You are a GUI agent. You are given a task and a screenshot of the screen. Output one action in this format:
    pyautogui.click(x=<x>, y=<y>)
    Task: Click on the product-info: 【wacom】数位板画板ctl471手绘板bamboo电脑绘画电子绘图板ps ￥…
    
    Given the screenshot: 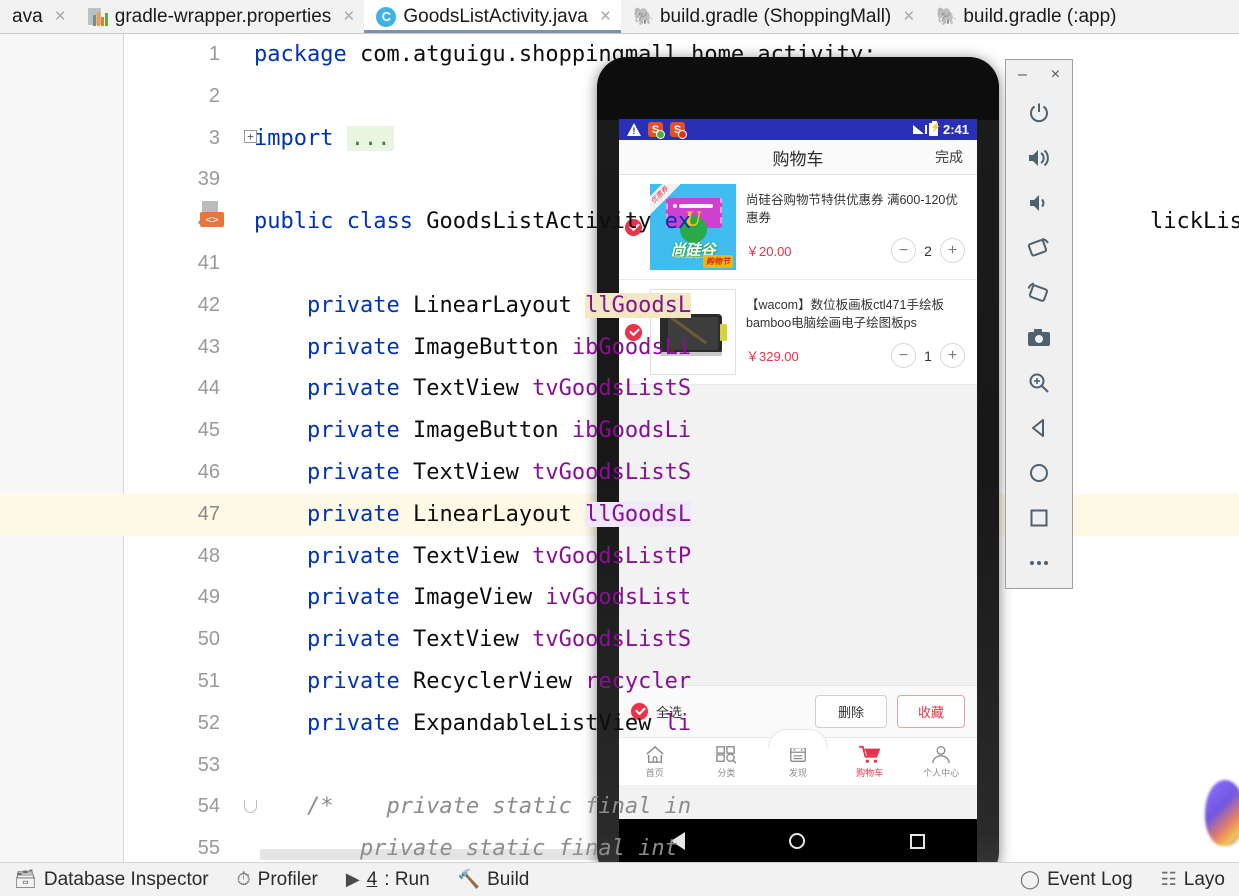 What is the action you would take?
    pyautogui.click(x=855, y=332)
    